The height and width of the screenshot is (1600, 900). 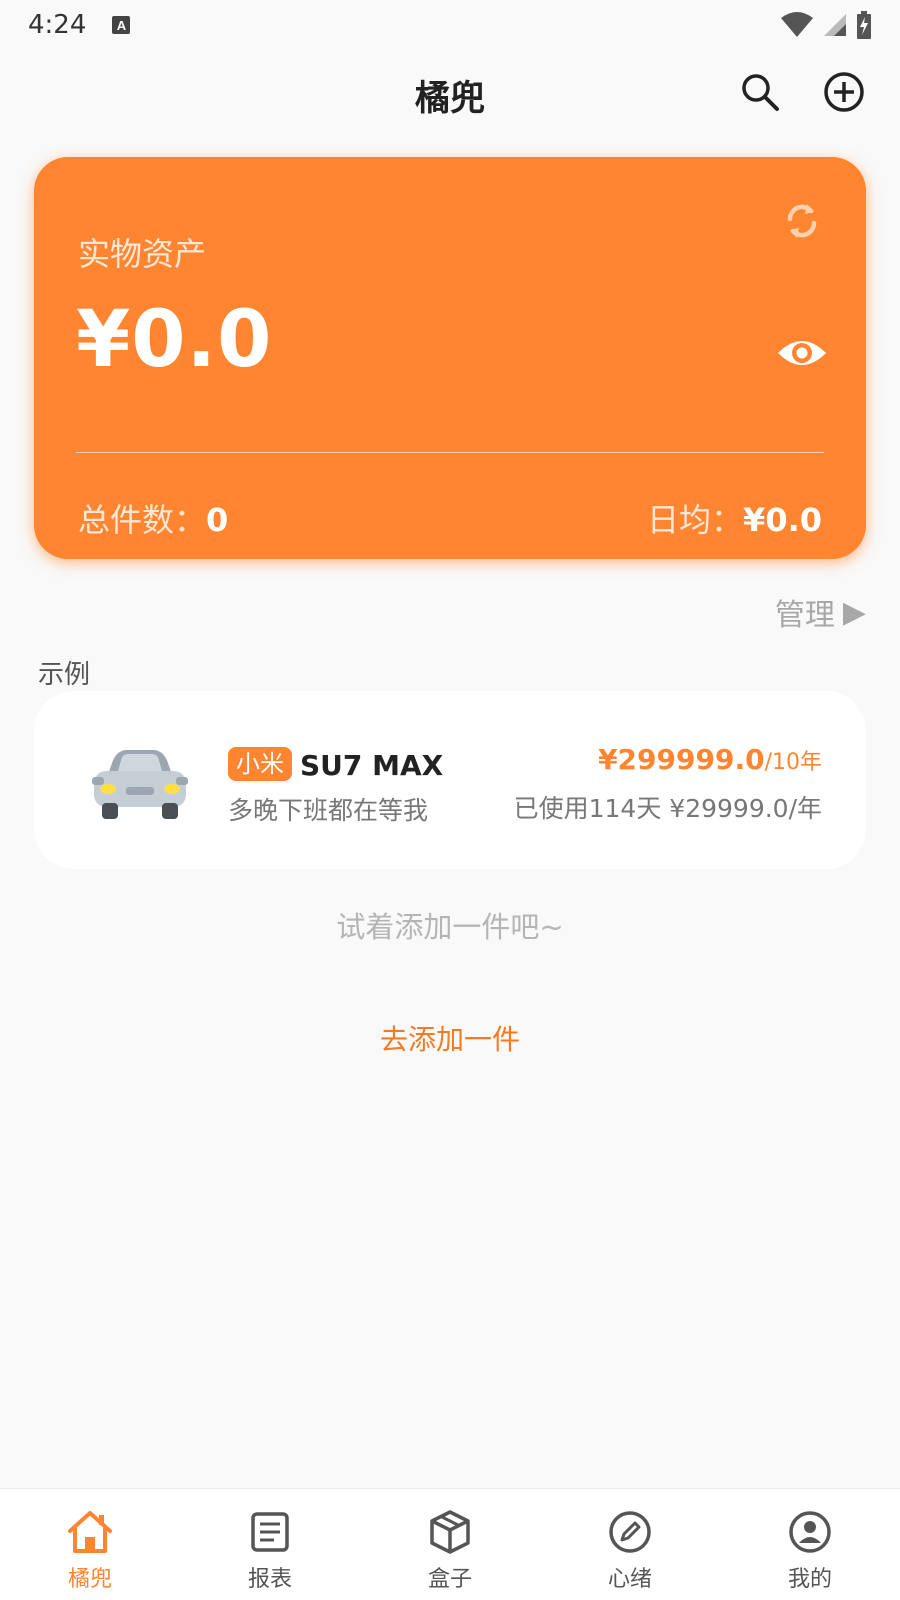 I want to click on empty-hint: 试着添加一件吧~, so click(x=450, y=927).